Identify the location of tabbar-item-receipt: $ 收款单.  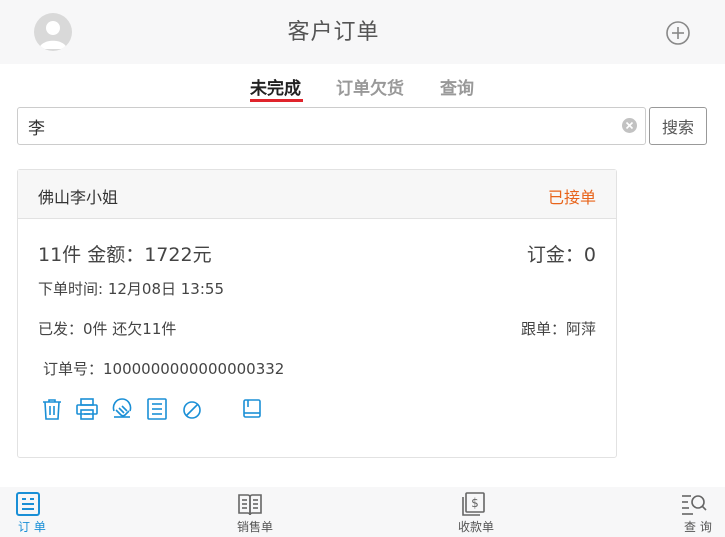
(477, 512).